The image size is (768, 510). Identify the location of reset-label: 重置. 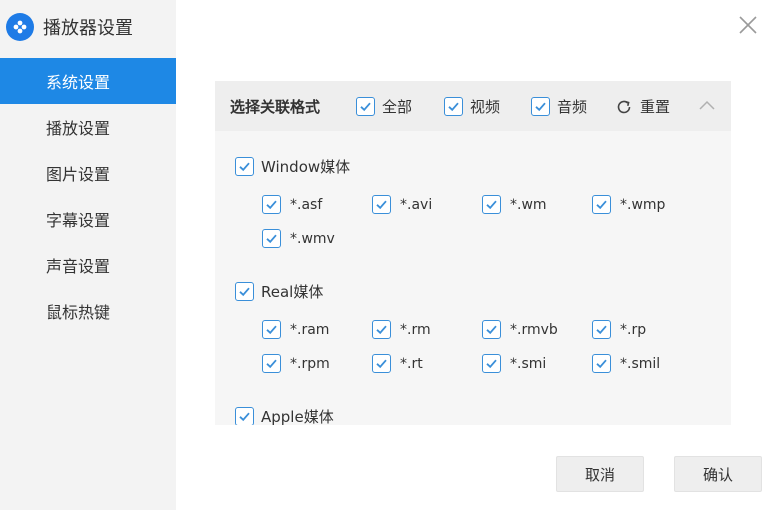
(655, 107).